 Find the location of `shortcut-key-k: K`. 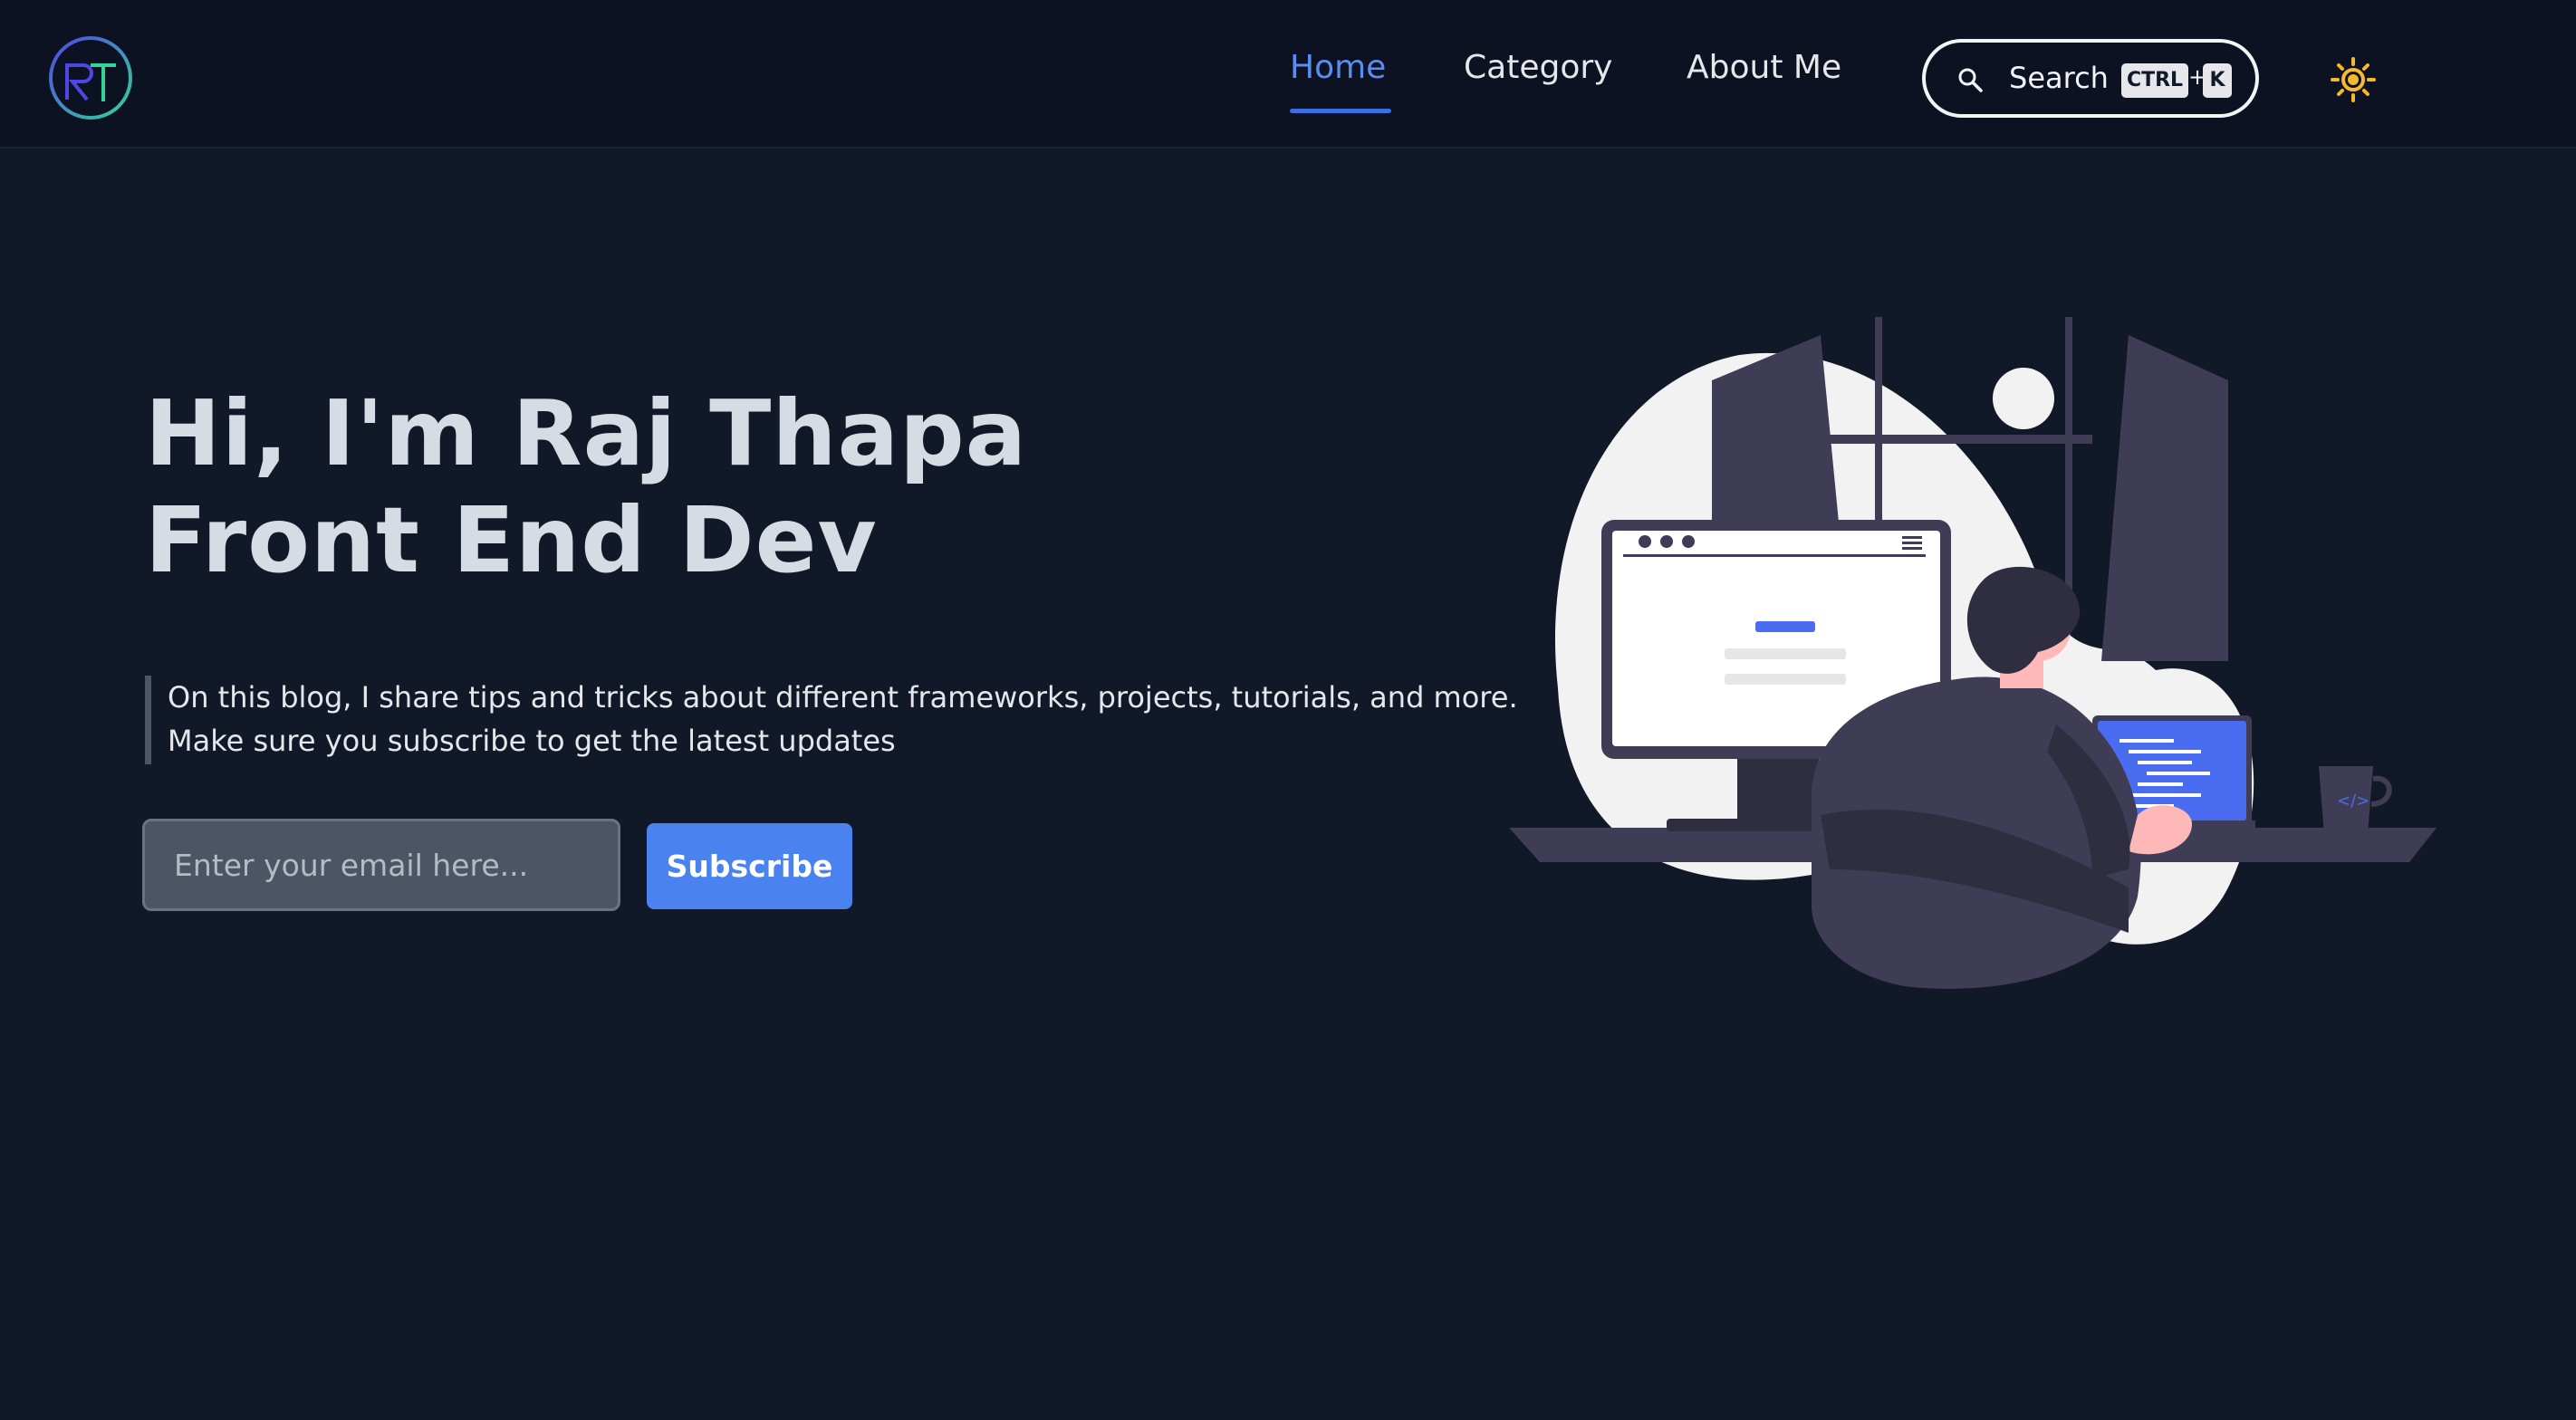

shortcut-key-k: K is located at coordinates (2217, 81).